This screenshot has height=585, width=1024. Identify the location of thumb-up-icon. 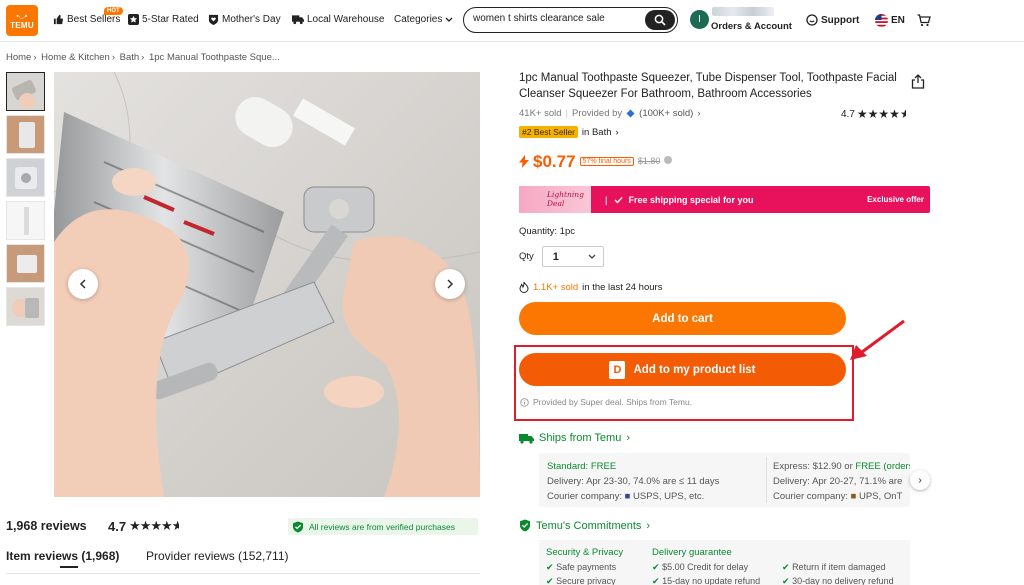
(58, 19).